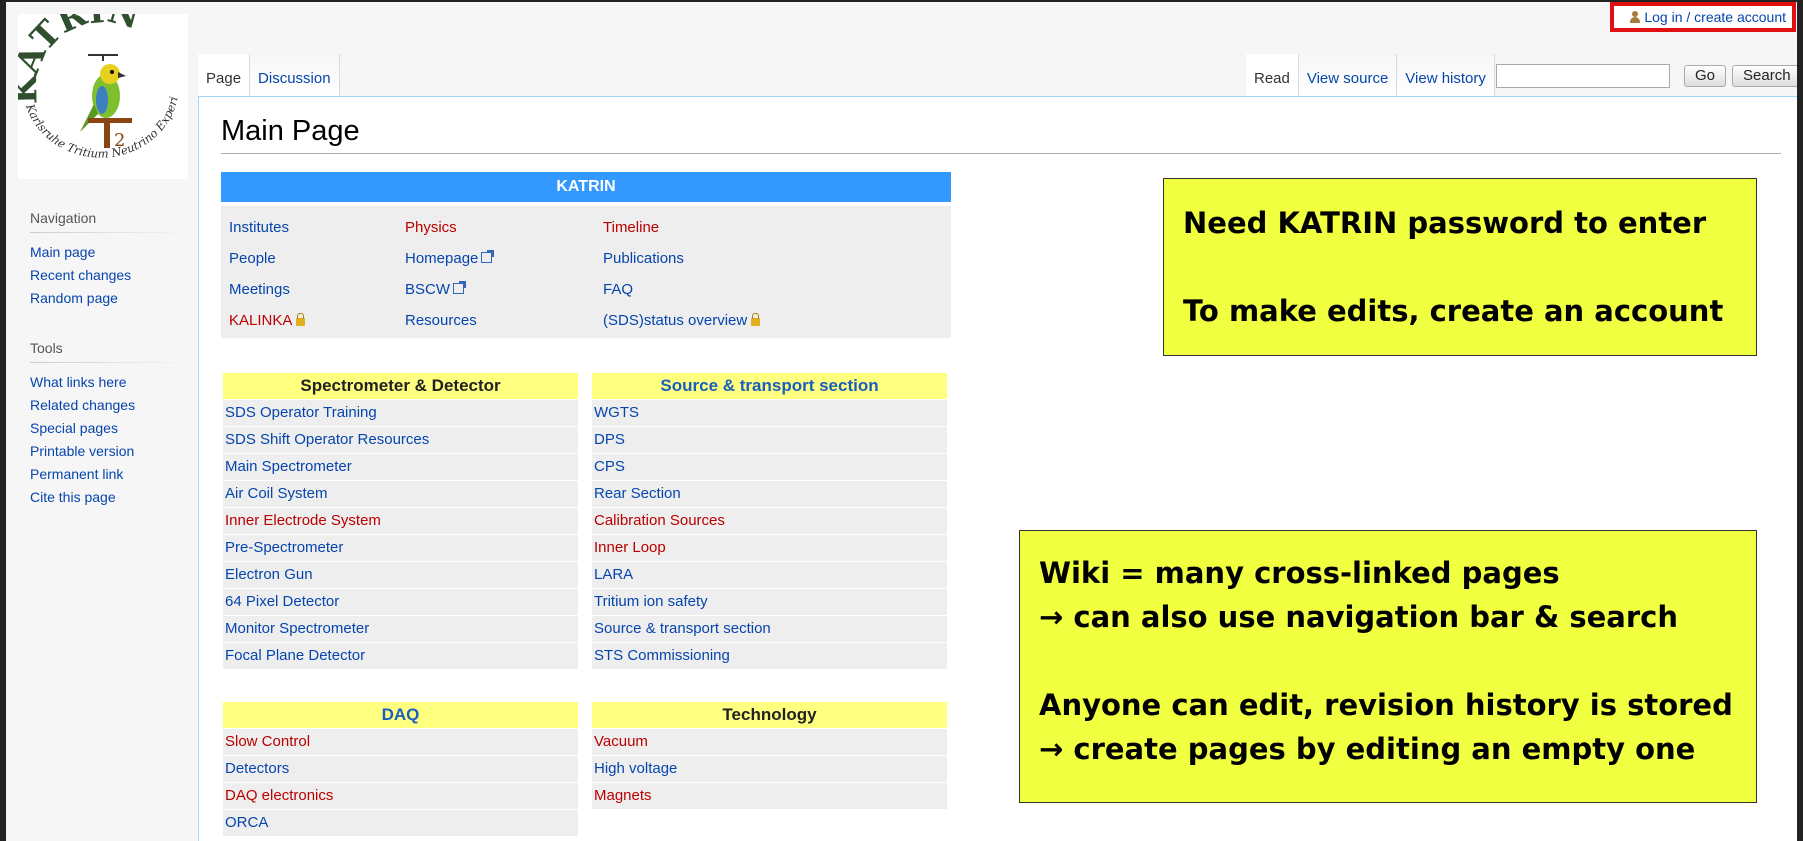 This screenshot has height=841, width=1803. What do you see at coordinates (769, 467) in the screenshot?
I see `list-item: CPS` at bounding box center [769, 467].